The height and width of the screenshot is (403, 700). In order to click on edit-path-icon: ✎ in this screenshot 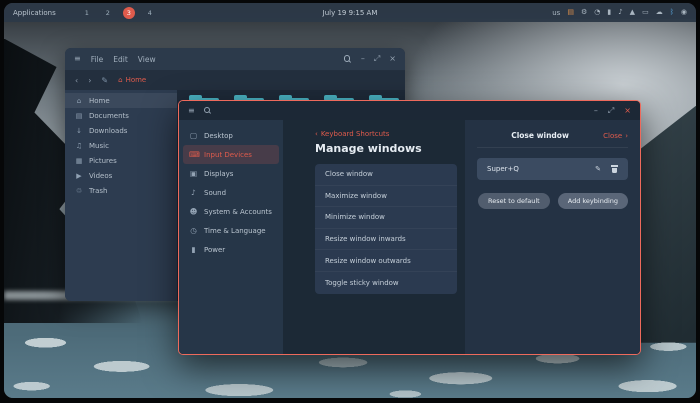, I will do `click(104, 80)`.